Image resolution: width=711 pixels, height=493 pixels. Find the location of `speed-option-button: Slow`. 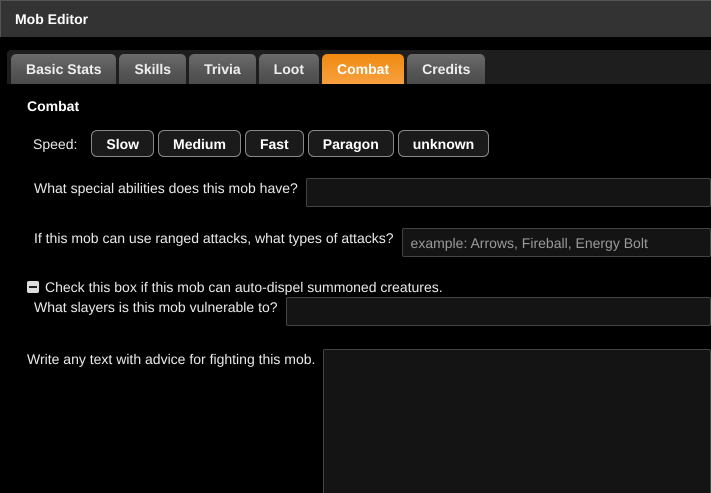

speed-option-button: Slow is located at coordinates (122, 143).